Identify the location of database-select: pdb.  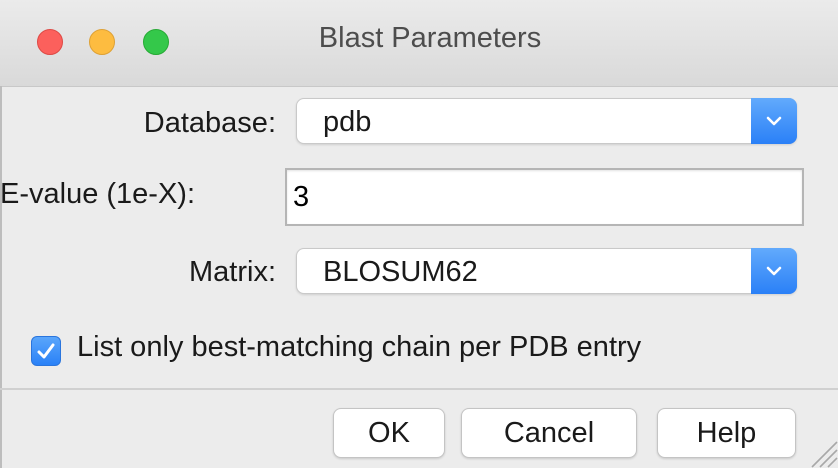
(546, 121).